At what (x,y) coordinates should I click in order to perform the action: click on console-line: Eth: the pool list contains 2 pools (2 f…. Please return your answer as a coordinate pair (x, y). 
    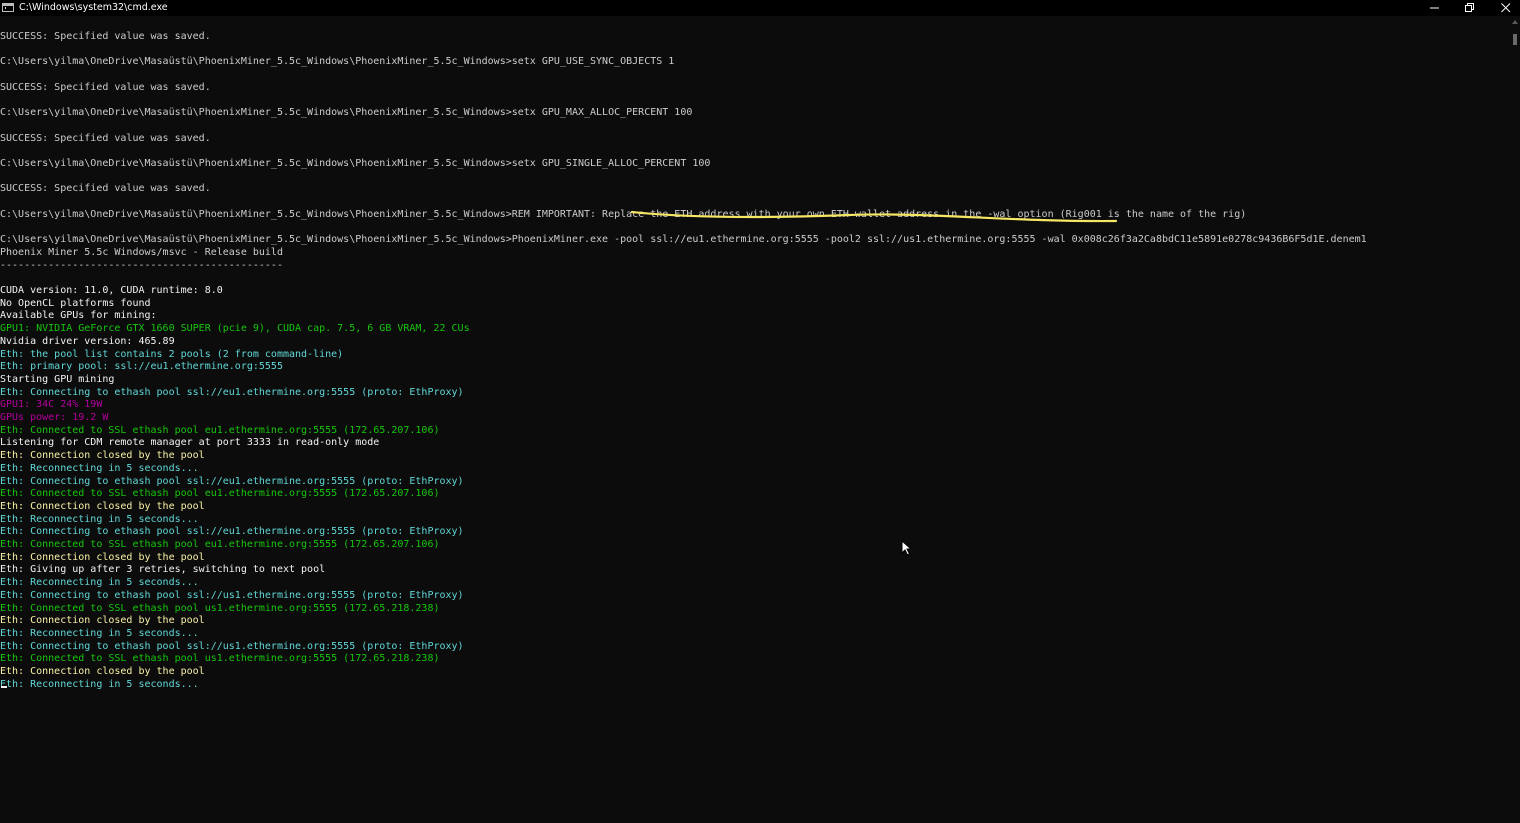
    Looking at the image, I should click on (172, 354).